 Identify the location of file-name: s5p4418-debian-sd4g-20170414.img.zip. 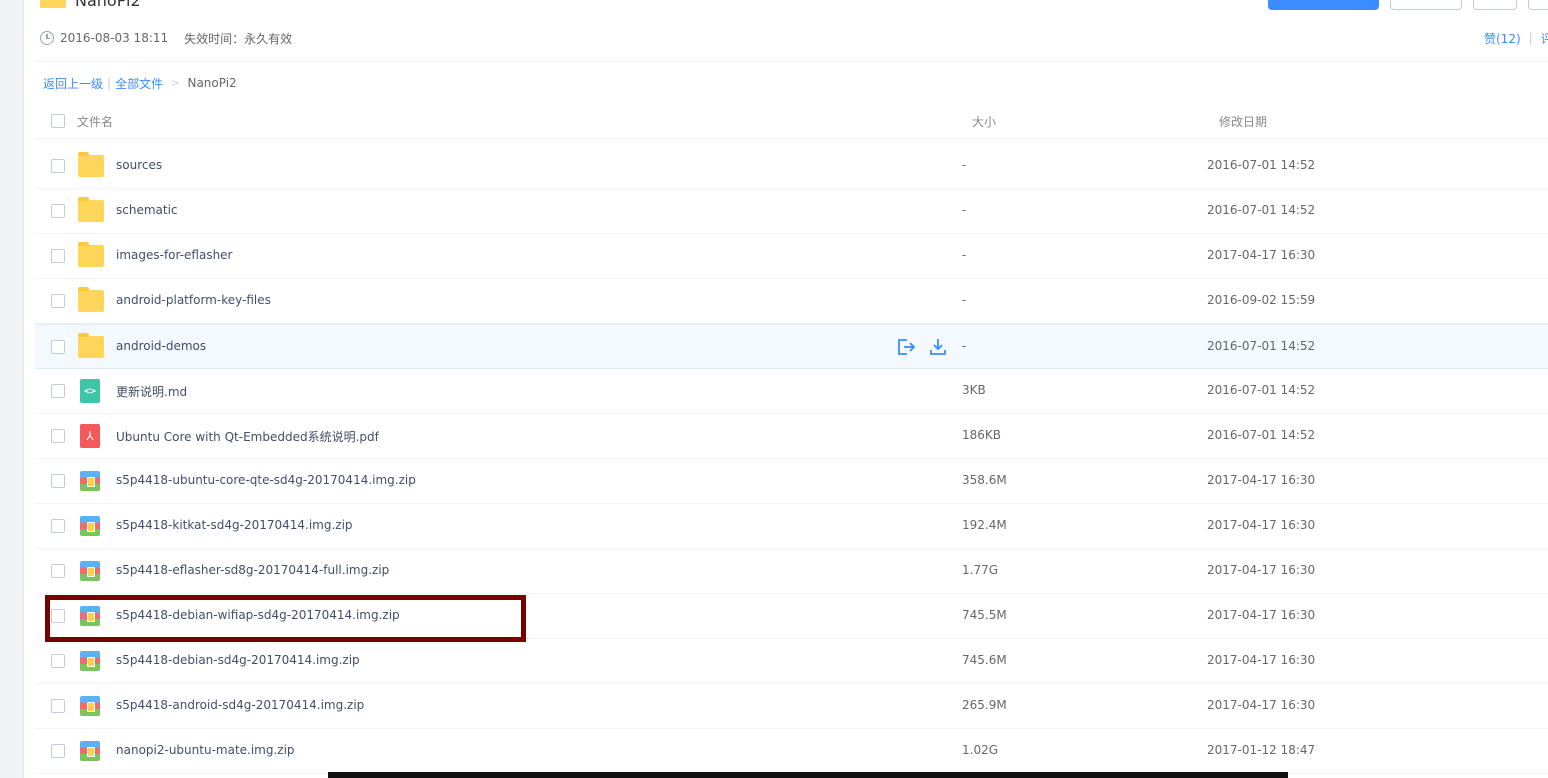
(238, 660).